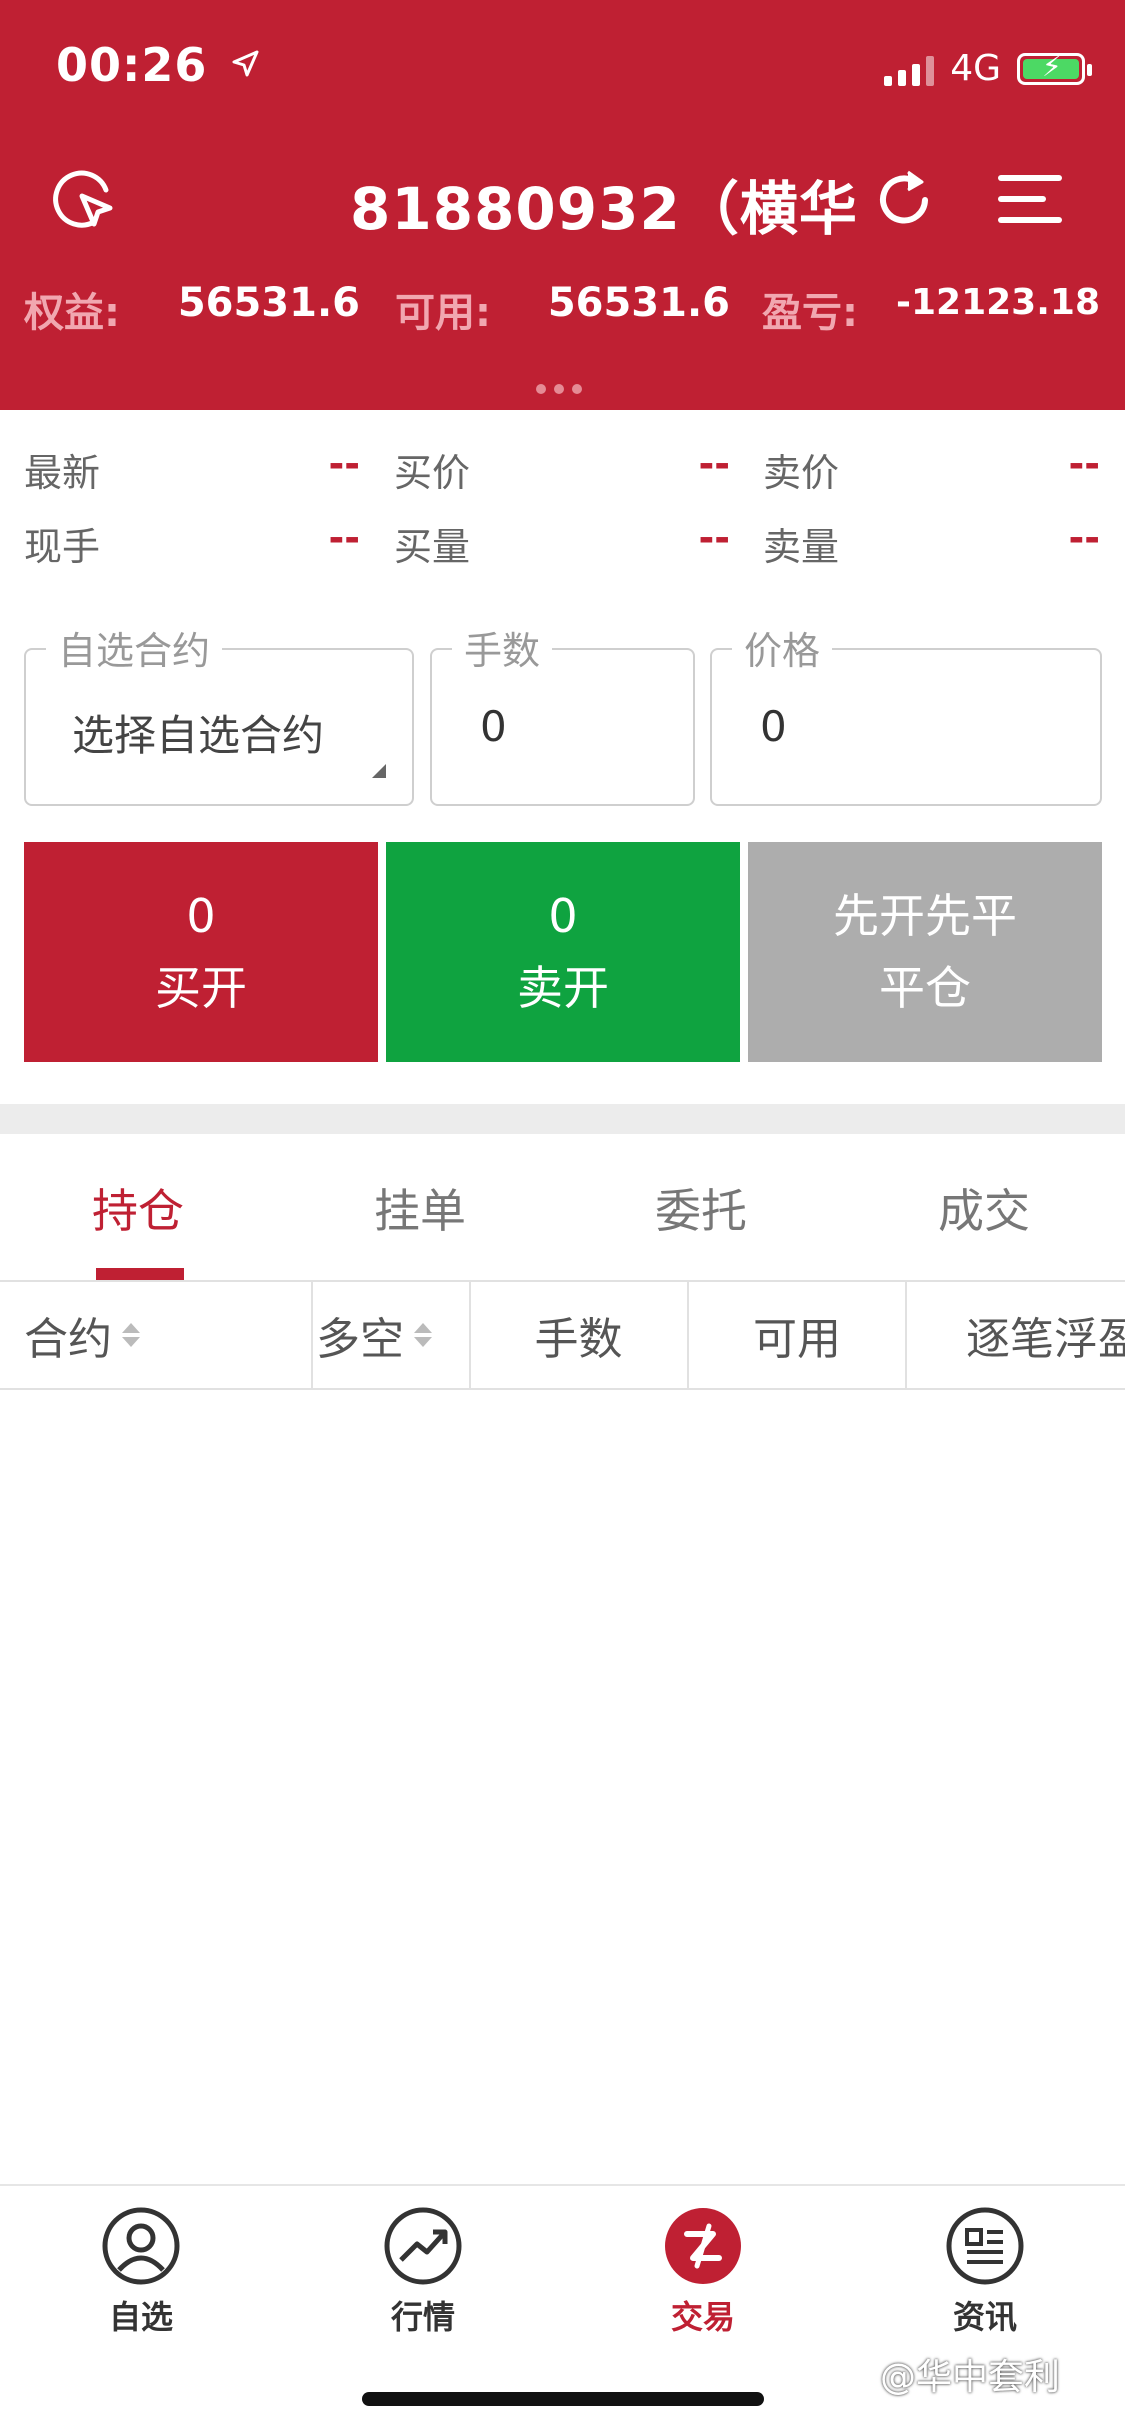 The image size is (1125, 2436). I want to click on contract-legend: 自选合约, so click(134, 647).